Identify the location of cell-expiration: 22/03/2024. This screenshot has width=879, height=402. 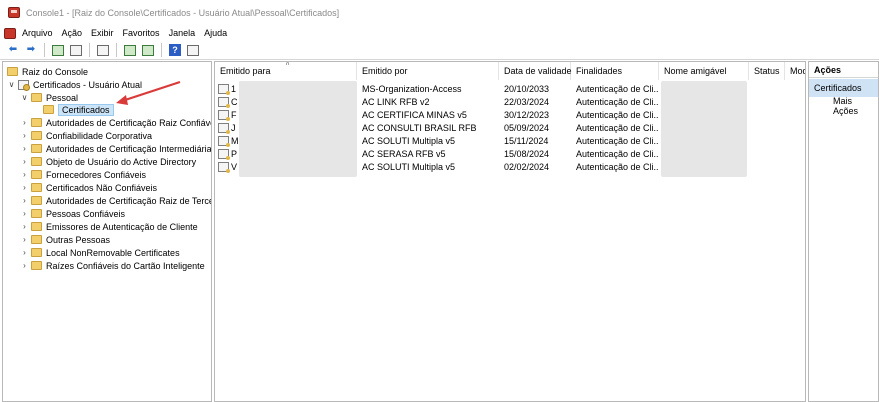
(527, 101).